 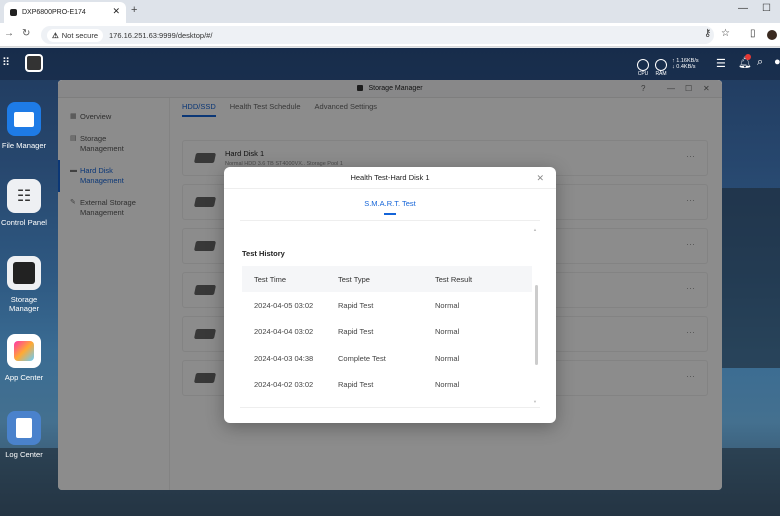 I want to click on browser-tab: DXP6800PRO-E174 ✕, so click(x=65, y=12).